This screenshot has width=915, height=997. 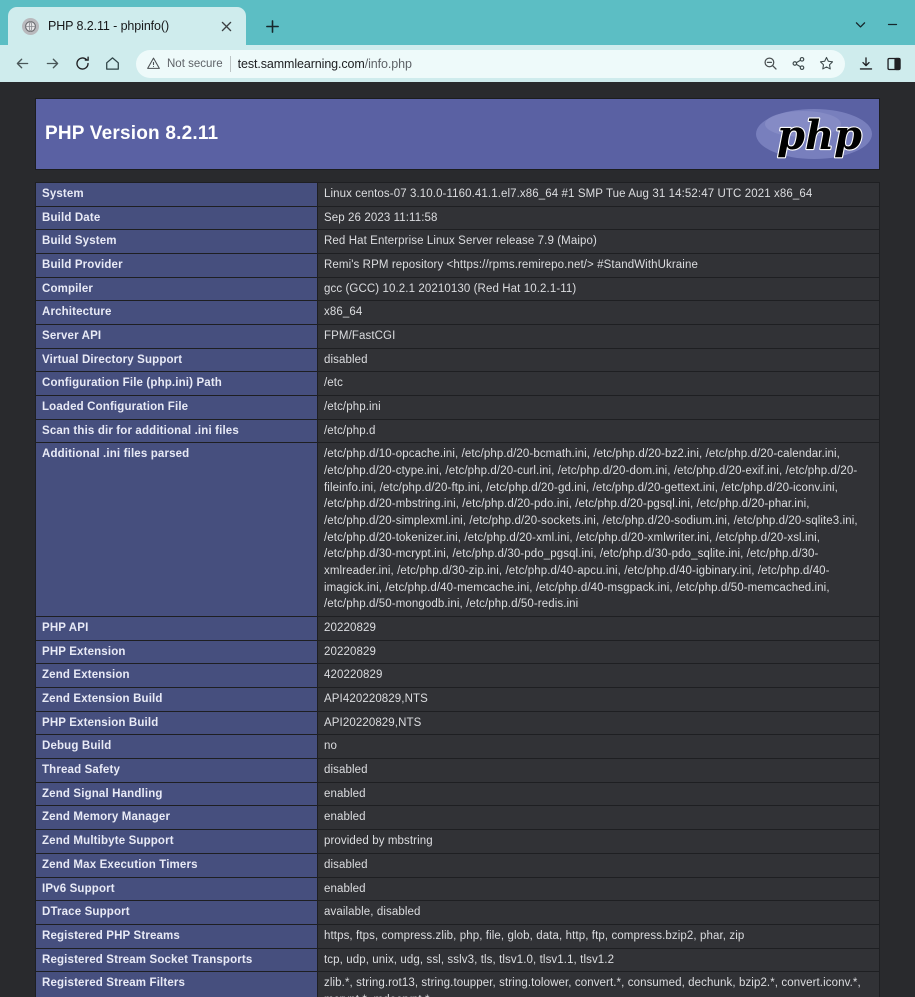 I want to click on tab-strip: PHP 8.2.11 - phpinfo(), so click(x=457, y=22).